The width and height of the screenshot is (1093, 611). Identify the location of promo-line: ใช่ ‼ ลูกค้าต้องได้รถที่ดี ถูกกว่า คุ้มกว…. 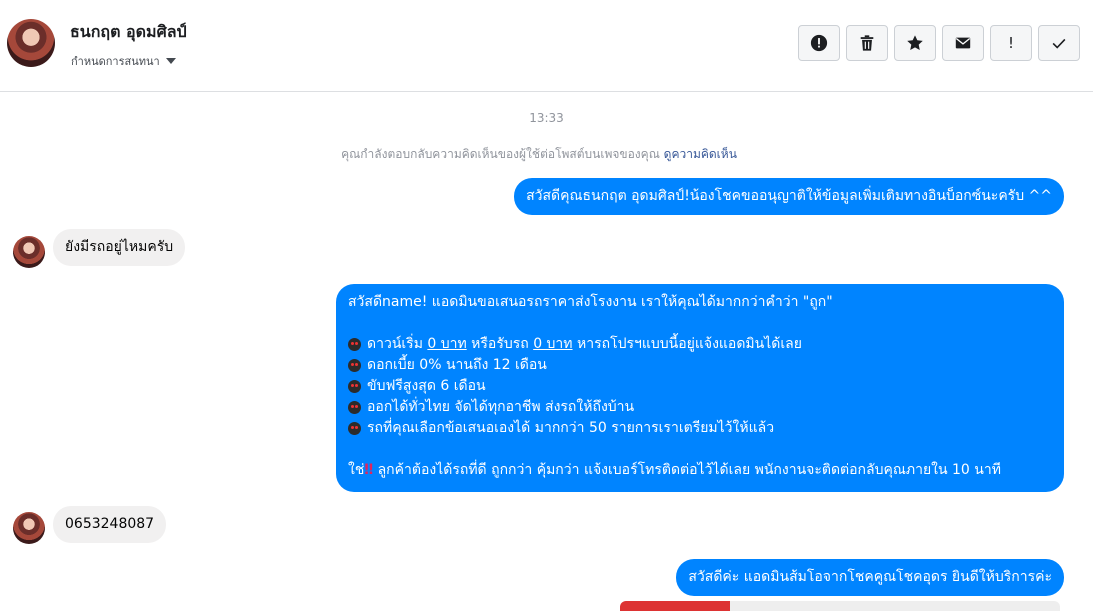
(700, 470).